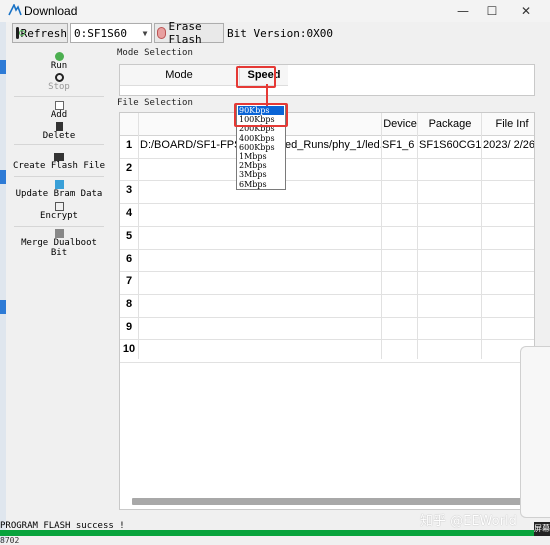 The height and width of the screenshot is (545, 550). What do you see at coordinates (450, 145) in the screenshot?
I see `row1-package: SF1S60CG121I` at bounding box center [450, 145].